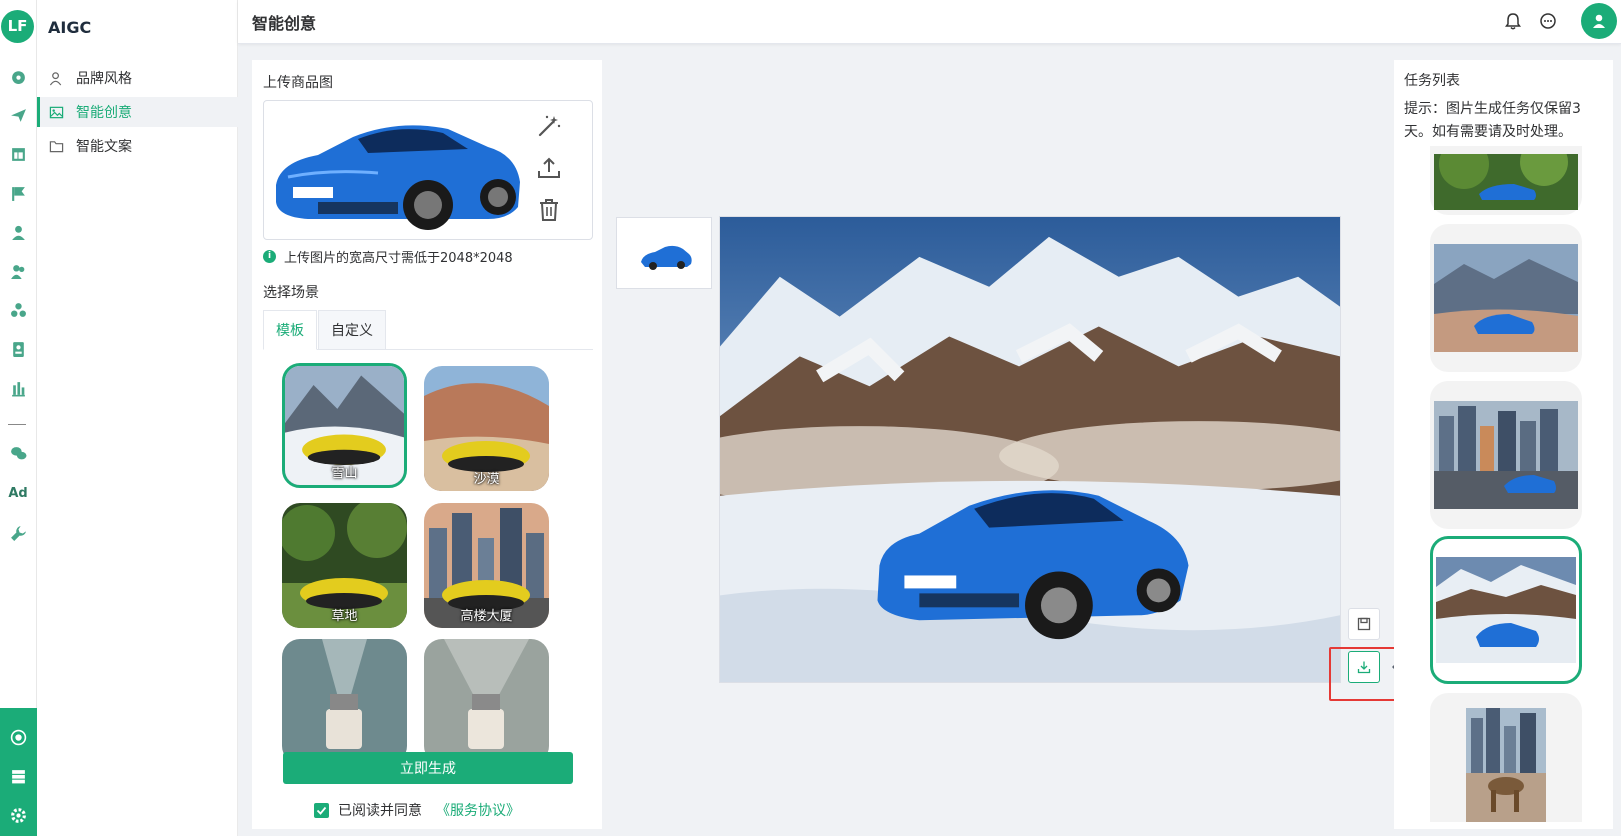 The image size is (1621, 836). I want to click on bell-icon, so click(1513, 21).